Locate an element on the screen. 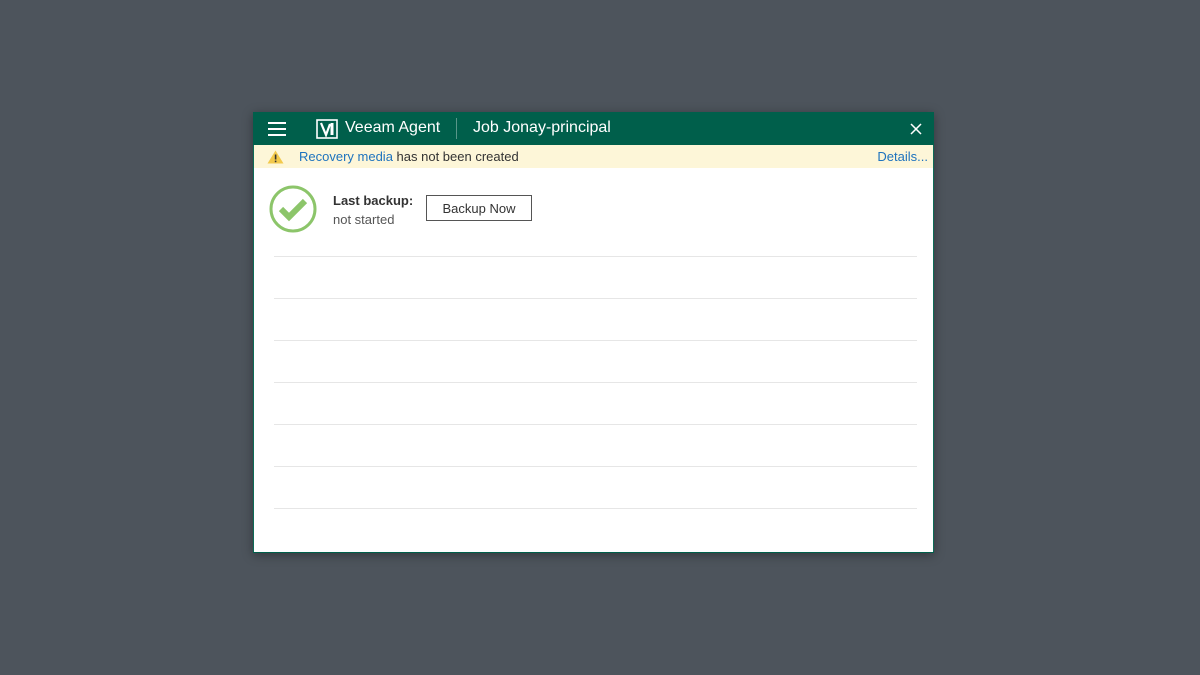 The image size is (1200, 675). recovery-media-link: Recovery media is located at coordinates (346, 156).